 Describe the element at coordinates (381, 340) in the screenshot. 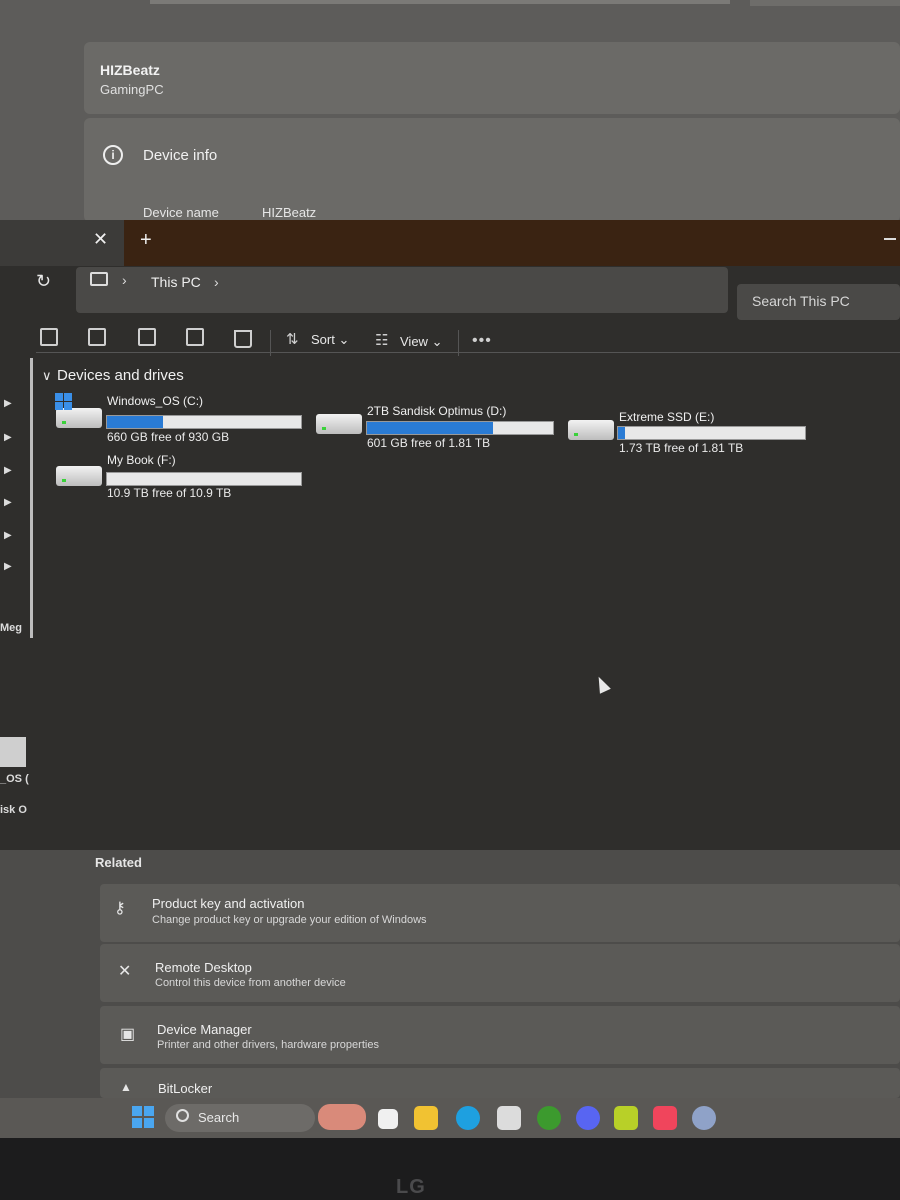

I see `view-icon: ☷` at that location.